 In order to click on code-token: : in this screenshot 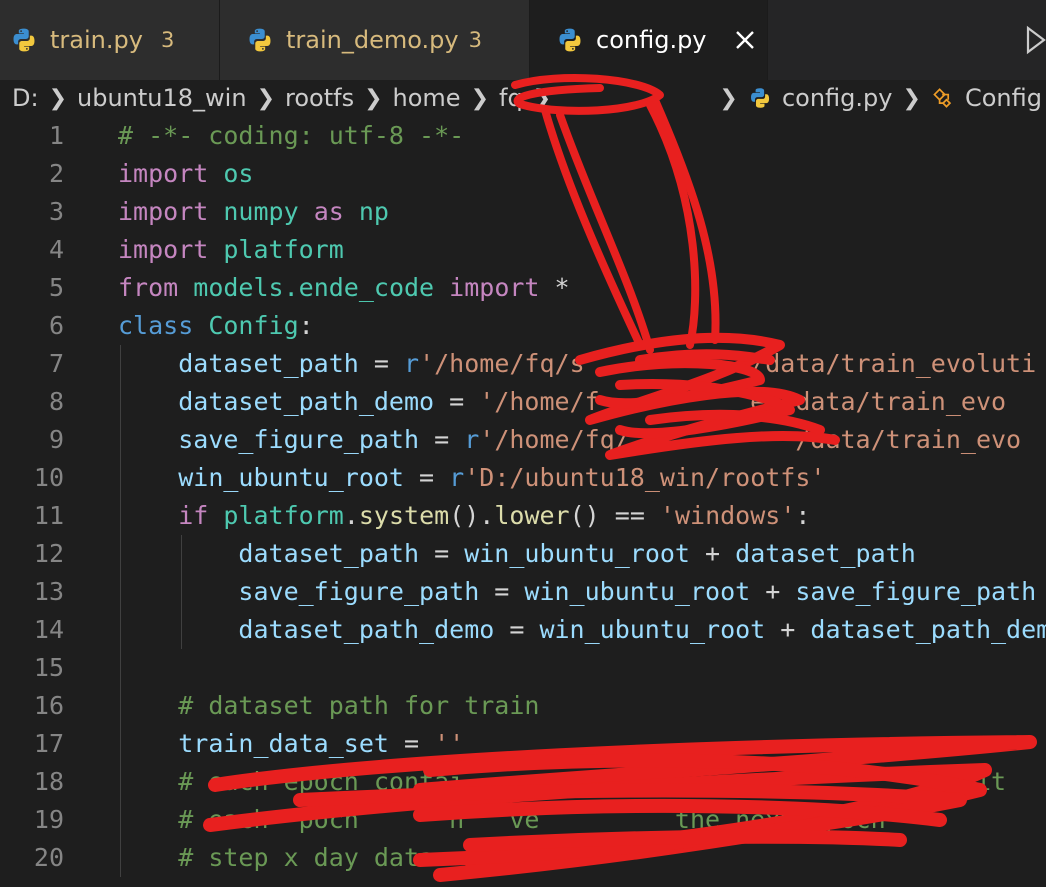, I will do `click(803, 515)`.